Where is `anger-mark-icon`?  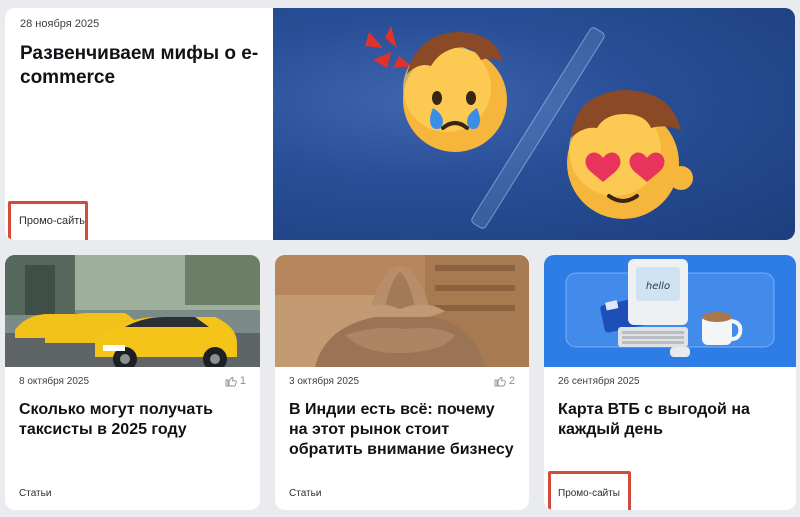 anger-mark-icon is located at coordinates (388, 47).